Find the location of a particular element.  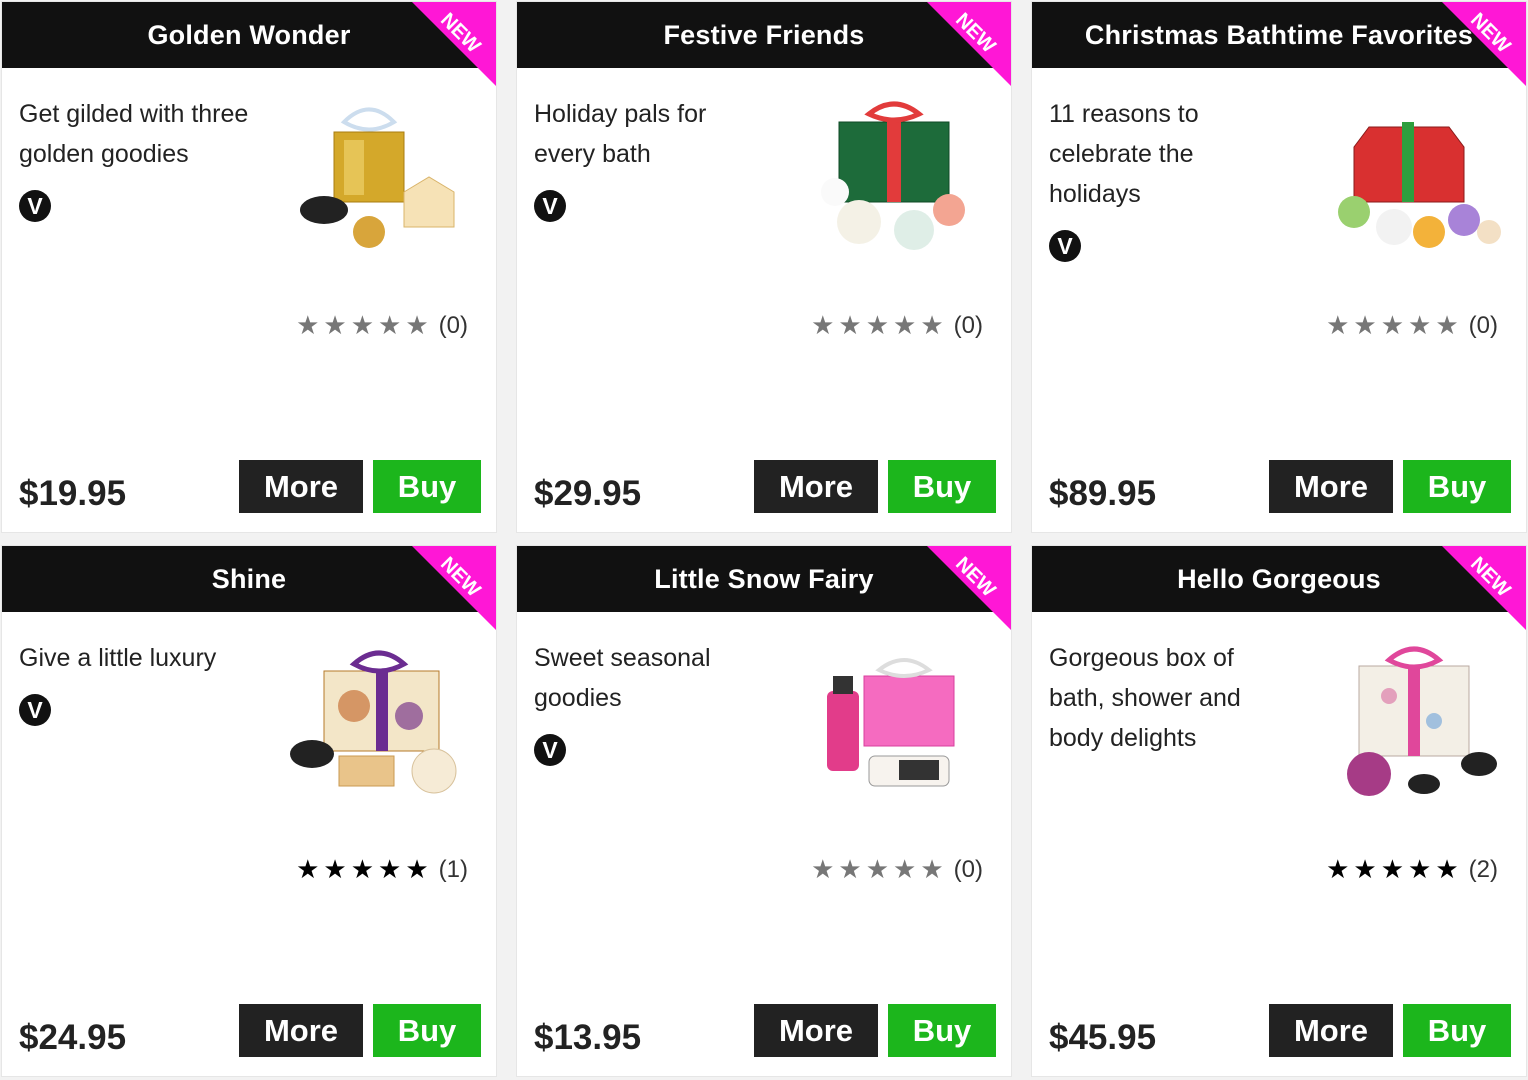

rating: ★★★★★ (1) is located at coordinates (382, 869).